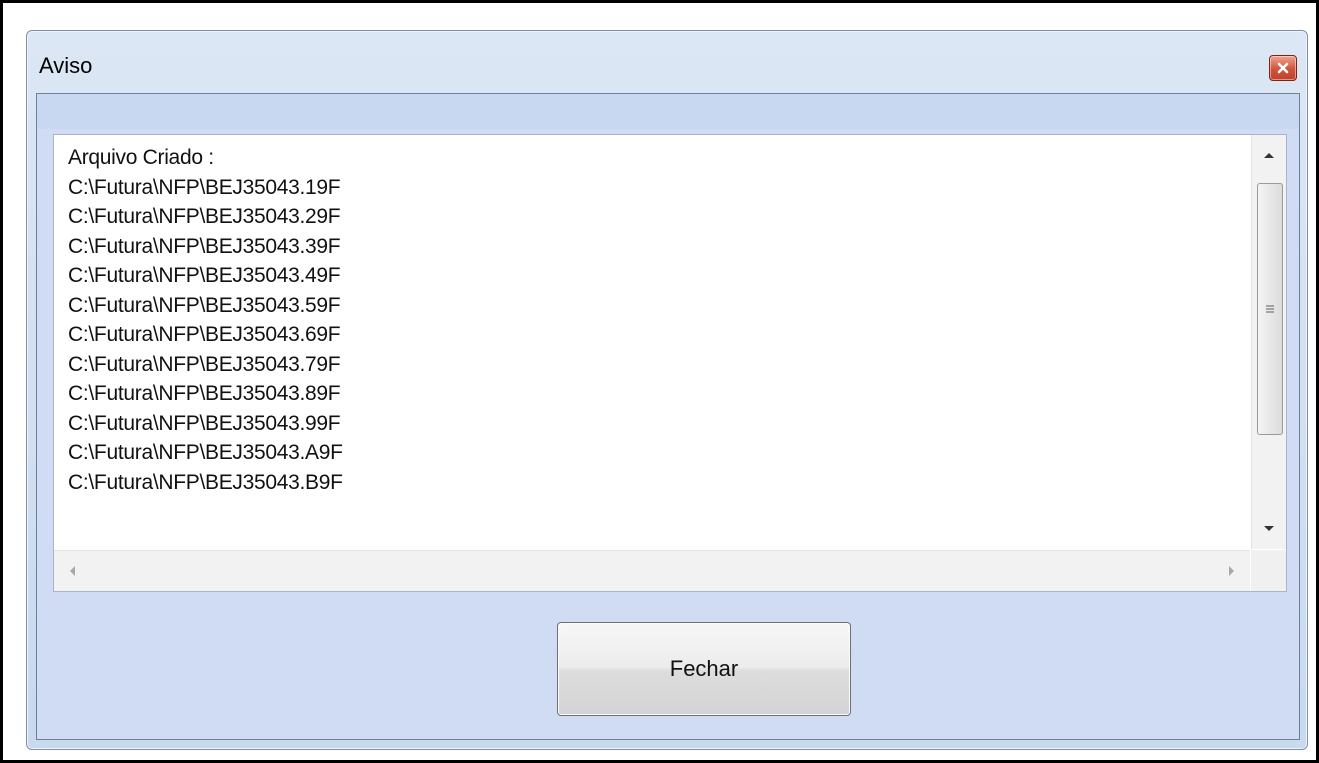  I want to click on scrollbar-corner, so click(1268, 570).